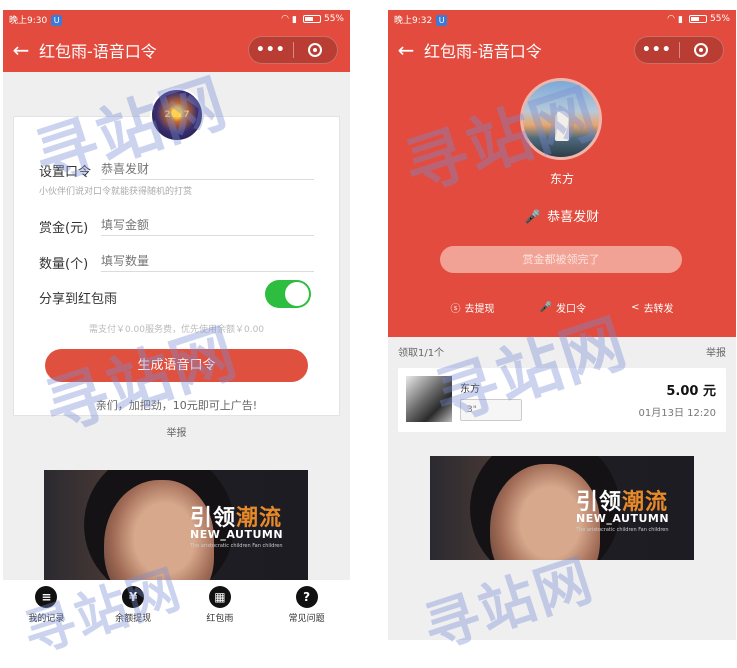 Image resolution: width=737 pixels, height=668 pixels. What do you see at coordinates (64, 264) in the screenshot?
I see `count-label: 数量(个)` at bounding box center [64, 264].